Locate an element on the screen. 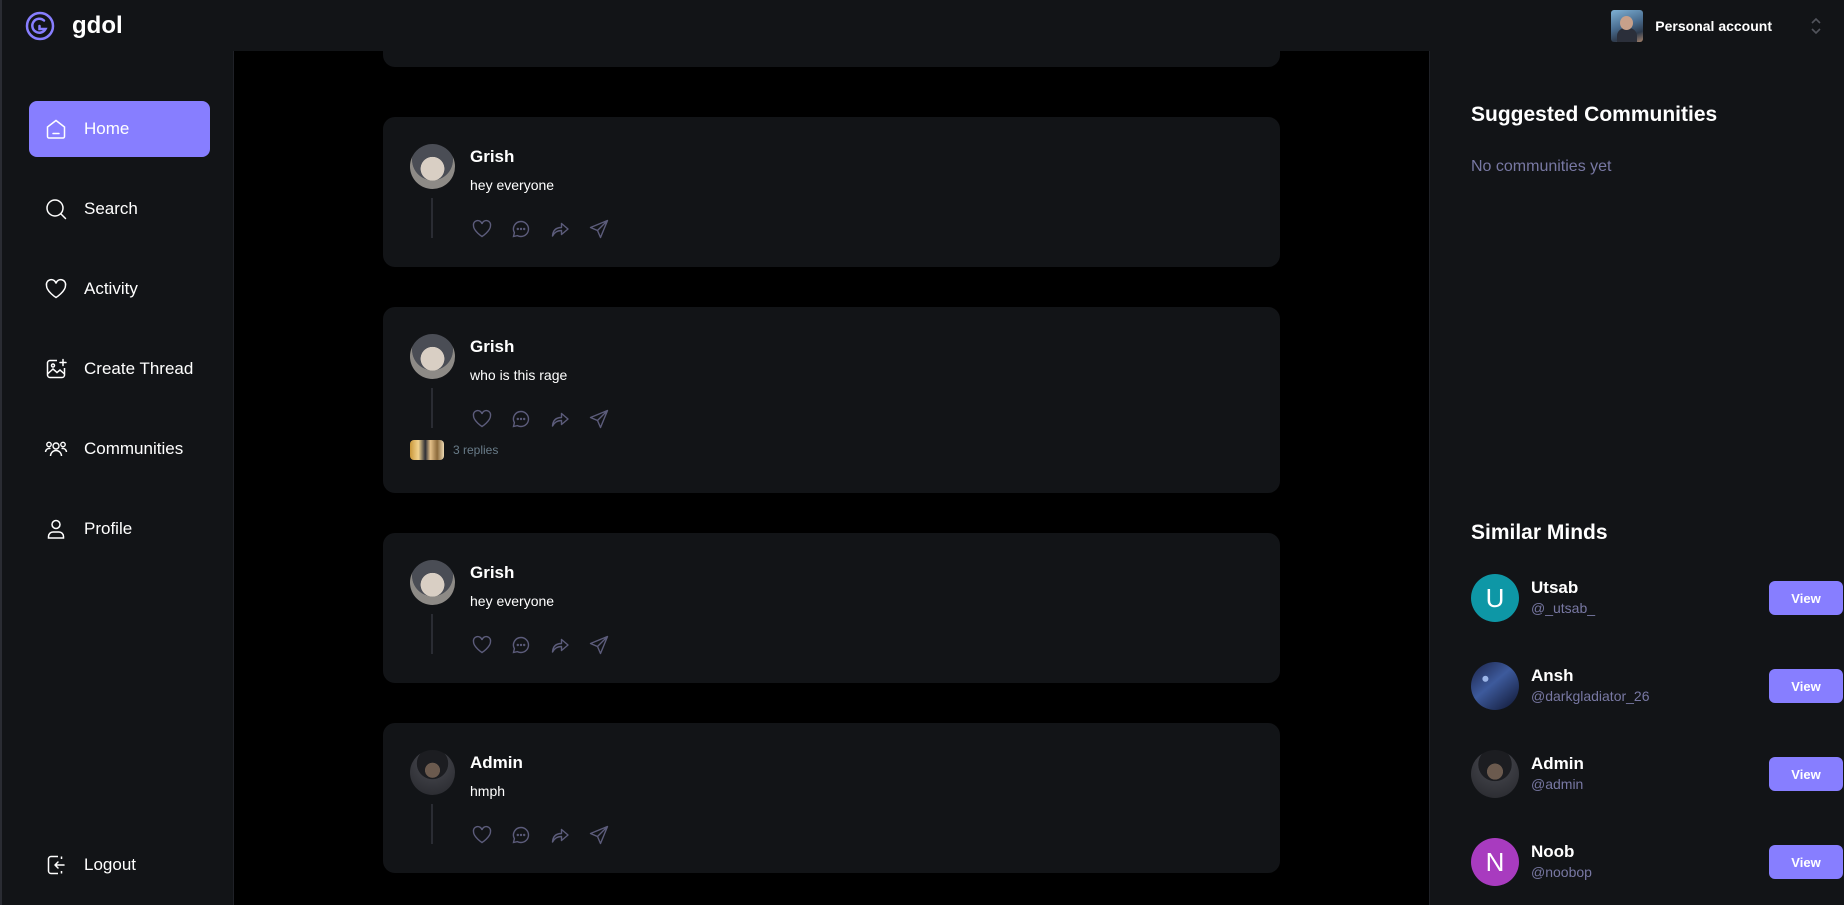 Image resolution: width=1844 pixels, height=905 pixels. sidebar-item-activity: Activity is located at coordinates (119, 289).